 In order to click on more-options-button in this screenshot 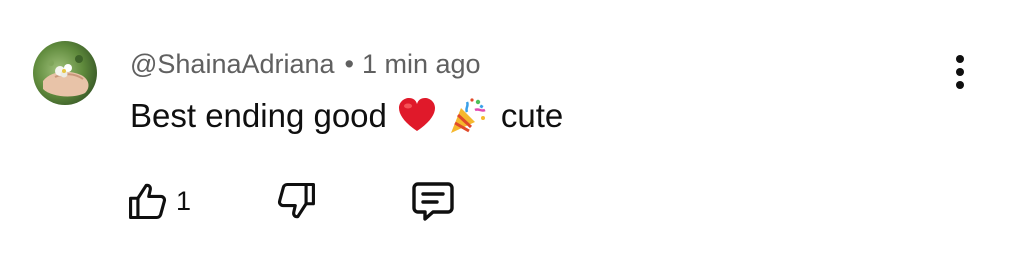, I will do `click(960, 72)`.